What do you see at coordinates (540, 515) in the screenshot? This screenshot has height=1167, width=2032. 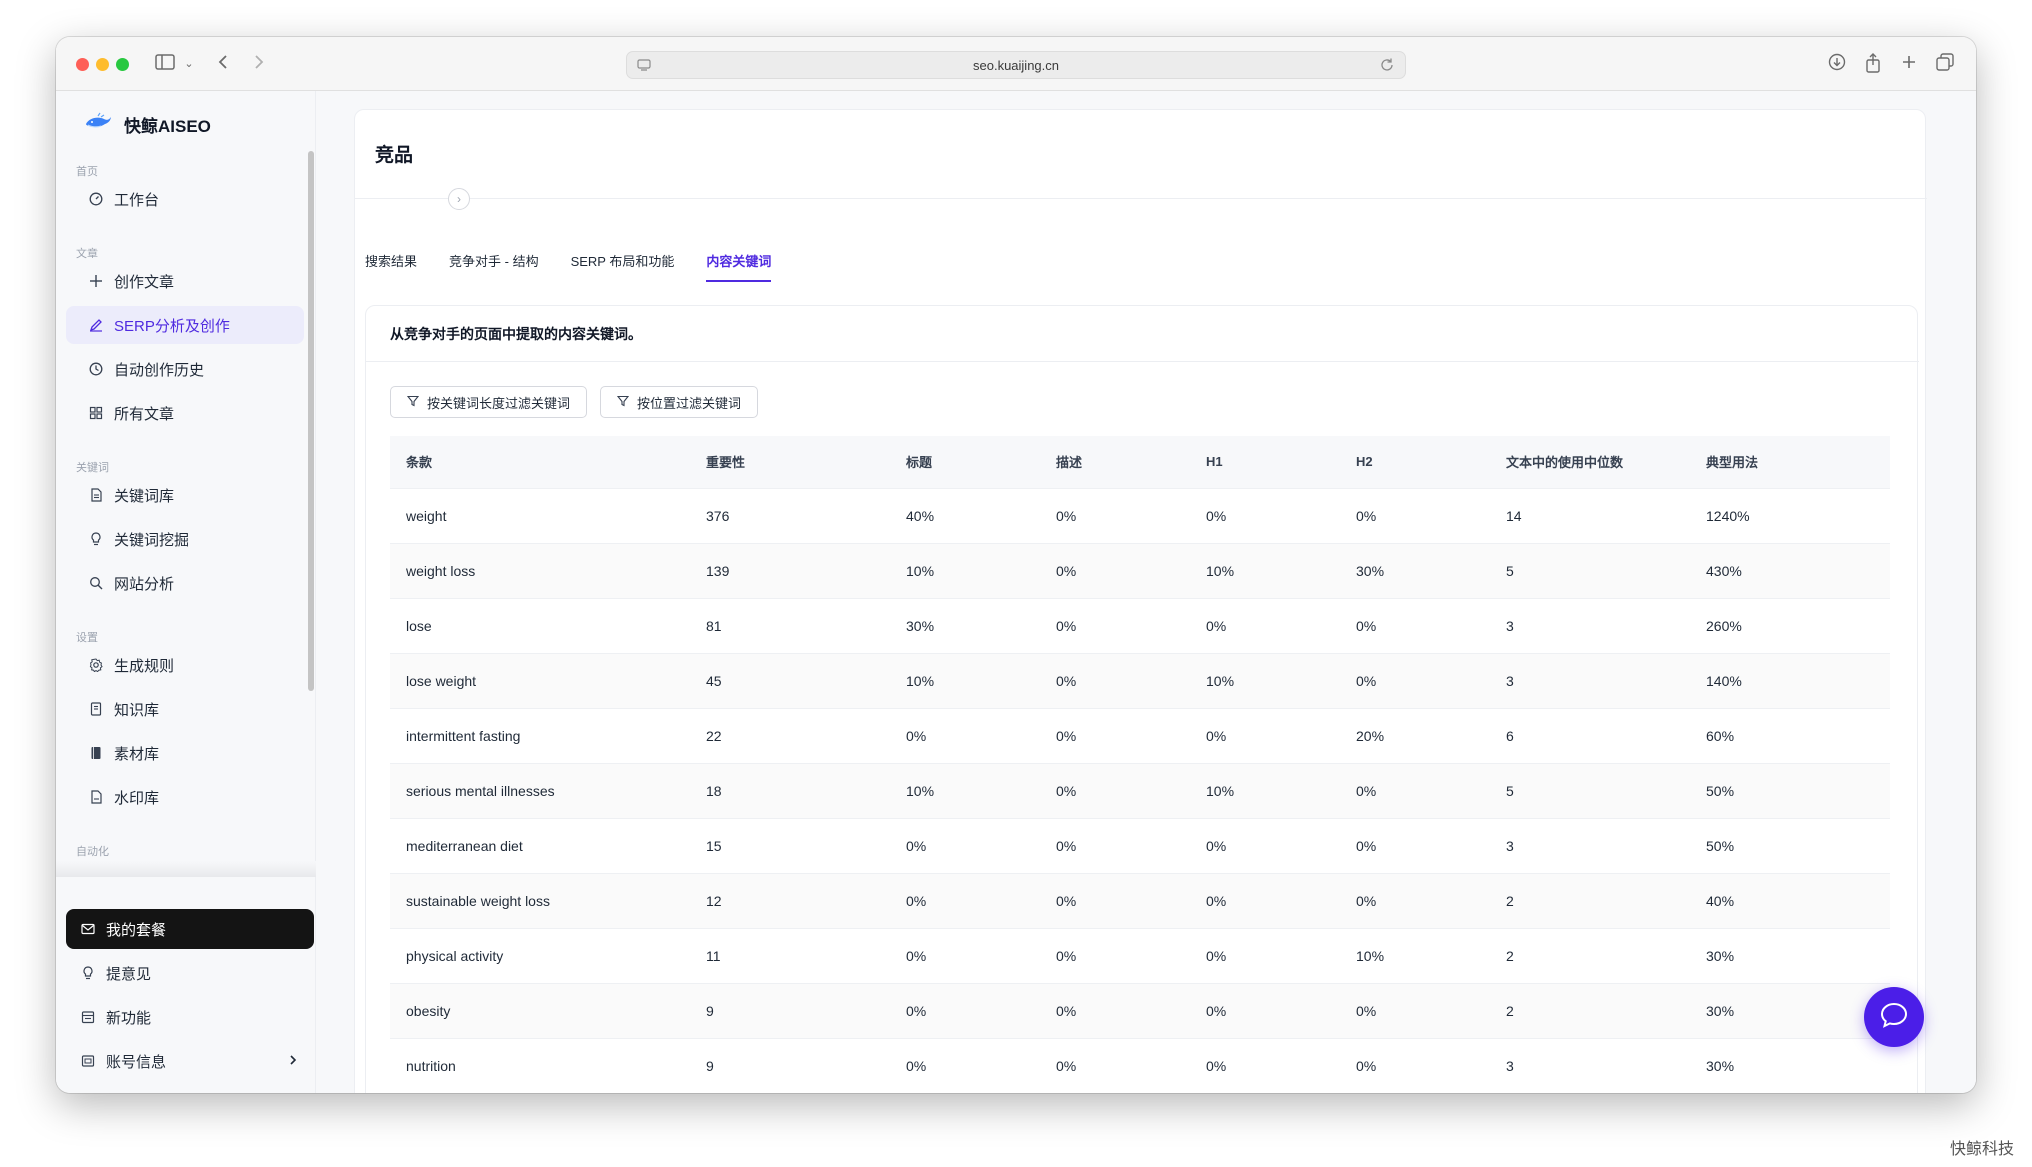 I see `table-cell: weight` at bounding box center [540, 515].